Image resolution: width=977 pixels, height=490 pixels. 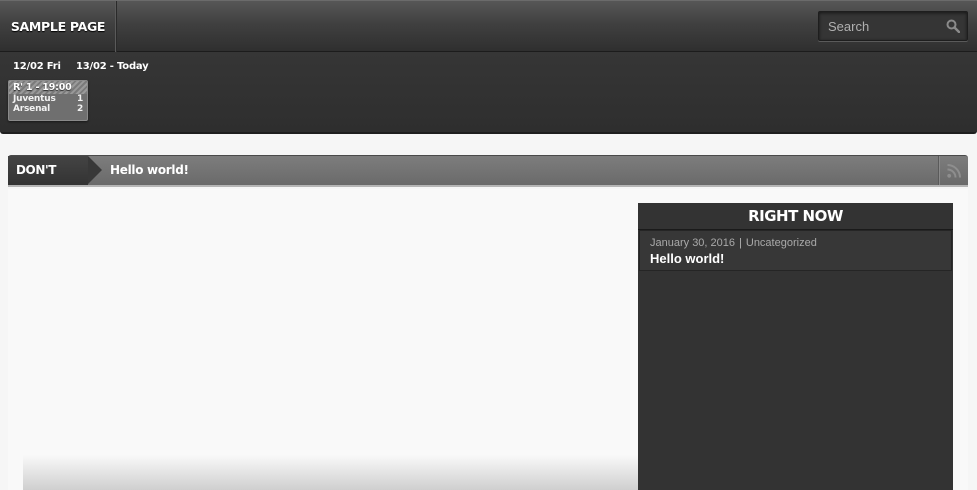 What do you see at coordinates (79, 99) in the screenshot?
I see `team-score: 1` at bounding box center [79, 99].